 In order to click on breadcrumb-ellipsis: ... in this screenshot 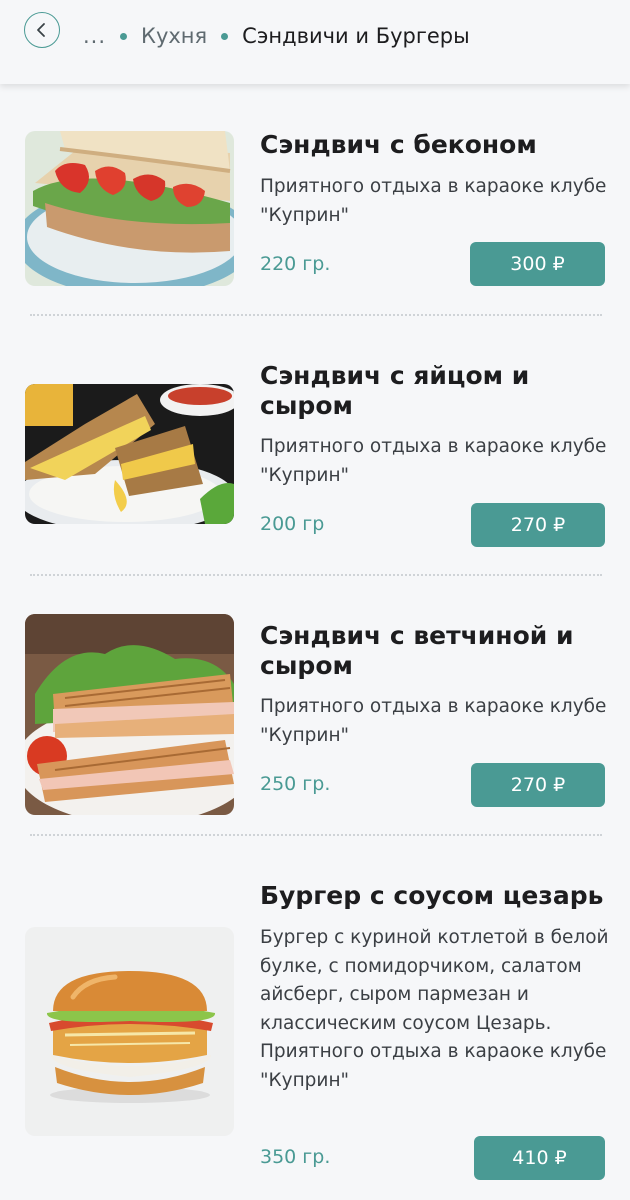, I will do `click(94, 36)`.